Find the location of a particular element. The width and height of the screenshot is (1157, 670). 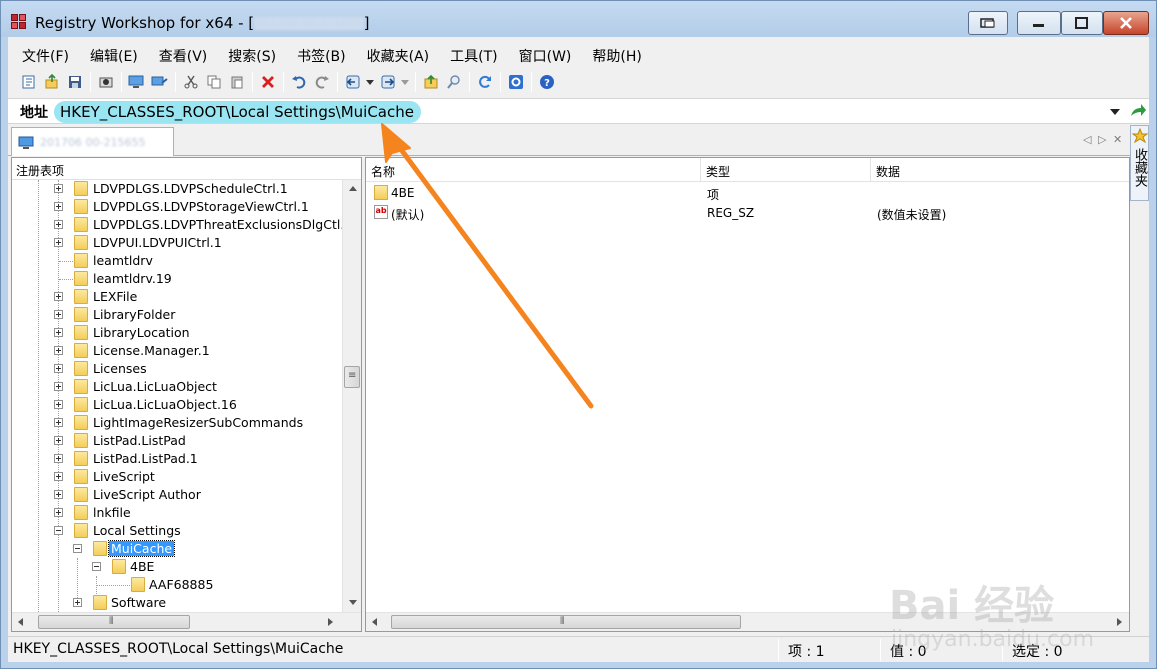

tree-item: Software is located at coordinates (177, 603).